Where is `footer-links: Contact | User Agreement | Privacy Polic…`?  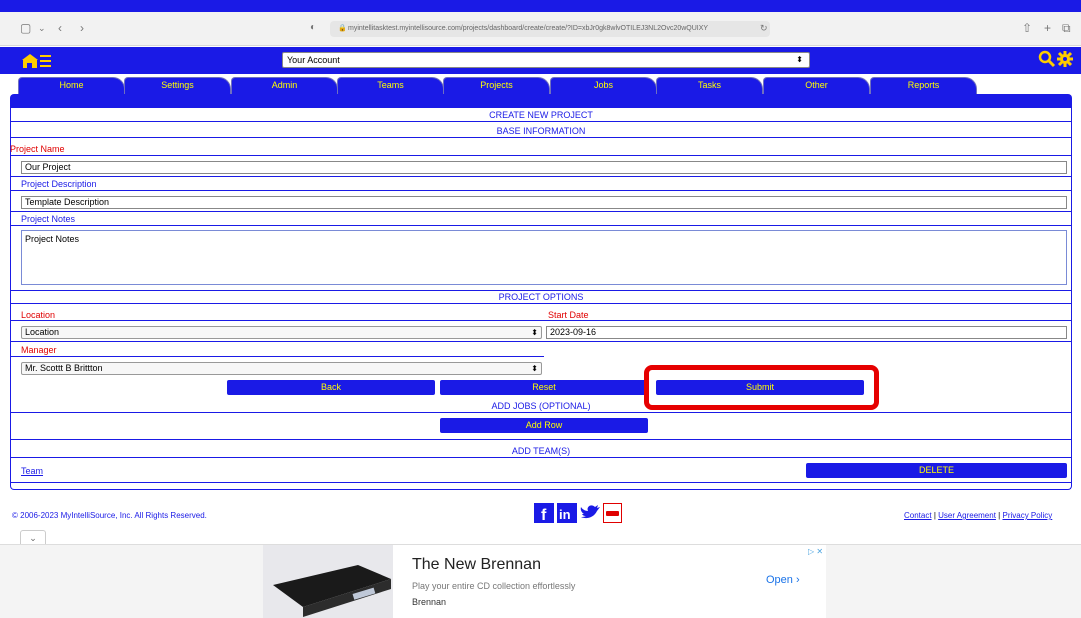 footer-links: Contact | User Agreement | Privacy Polic… is located at coordinates (978, 515).